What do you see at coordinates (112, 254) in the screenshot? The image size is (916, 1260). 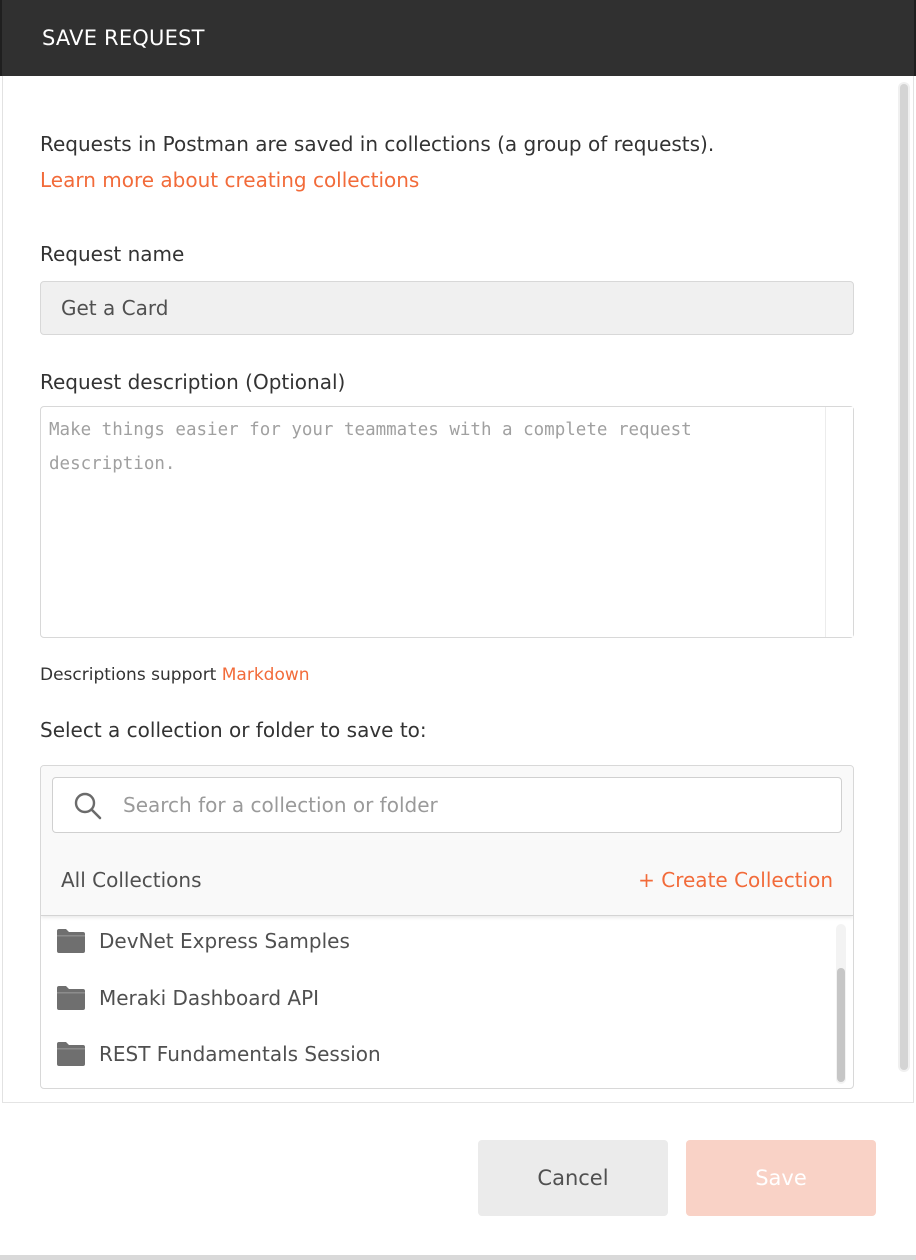 I see `request-name-label: Request name` at bounding box center [112, 254].